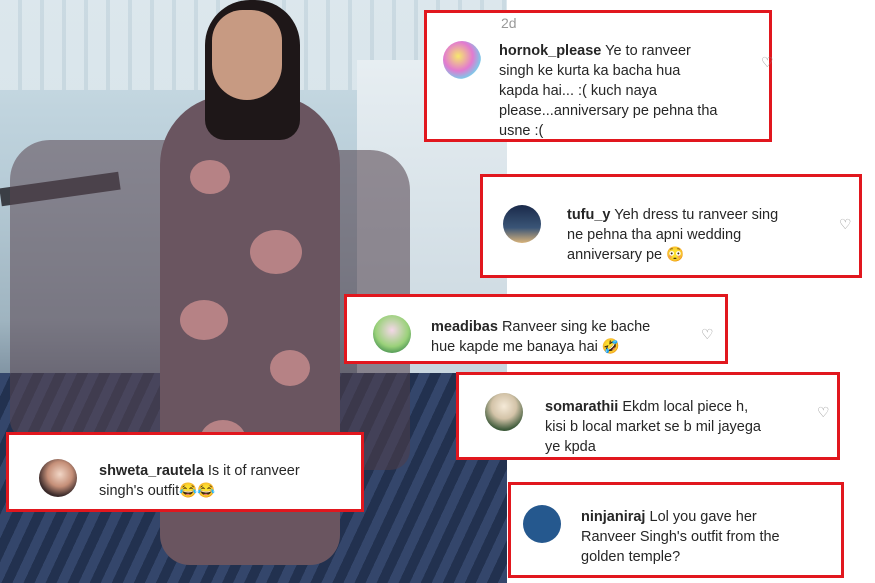  What do you see at coordinates (631, 557) in the screenshot?
I see `comment-text-line: golden temple?` at bounding box center [631, 557].